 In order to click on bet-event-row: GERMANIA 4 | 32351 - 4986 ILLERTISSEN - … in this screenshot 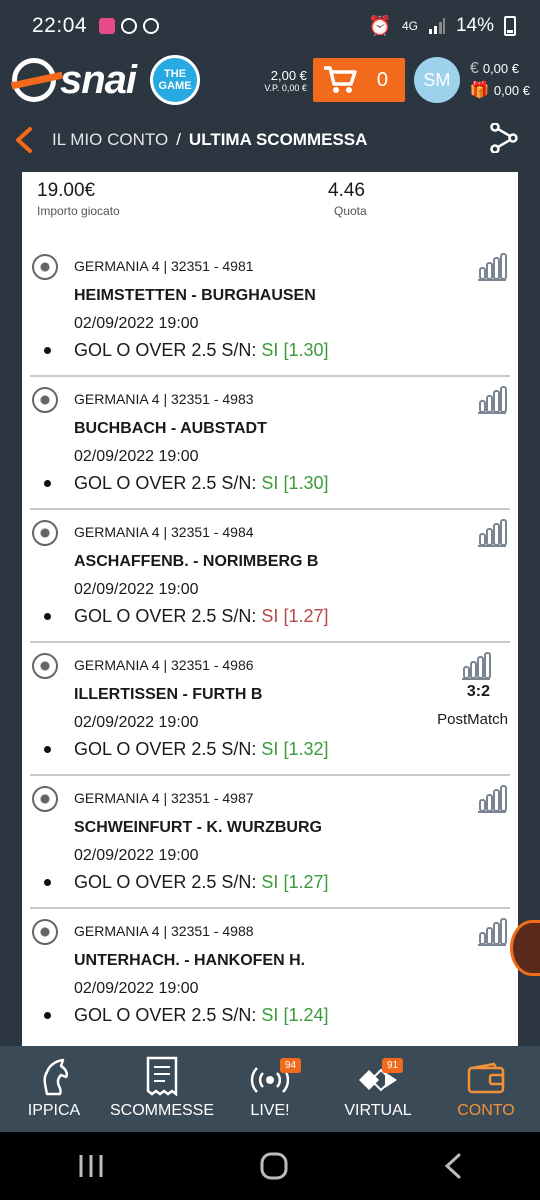, I will do `click(270, 709)`.